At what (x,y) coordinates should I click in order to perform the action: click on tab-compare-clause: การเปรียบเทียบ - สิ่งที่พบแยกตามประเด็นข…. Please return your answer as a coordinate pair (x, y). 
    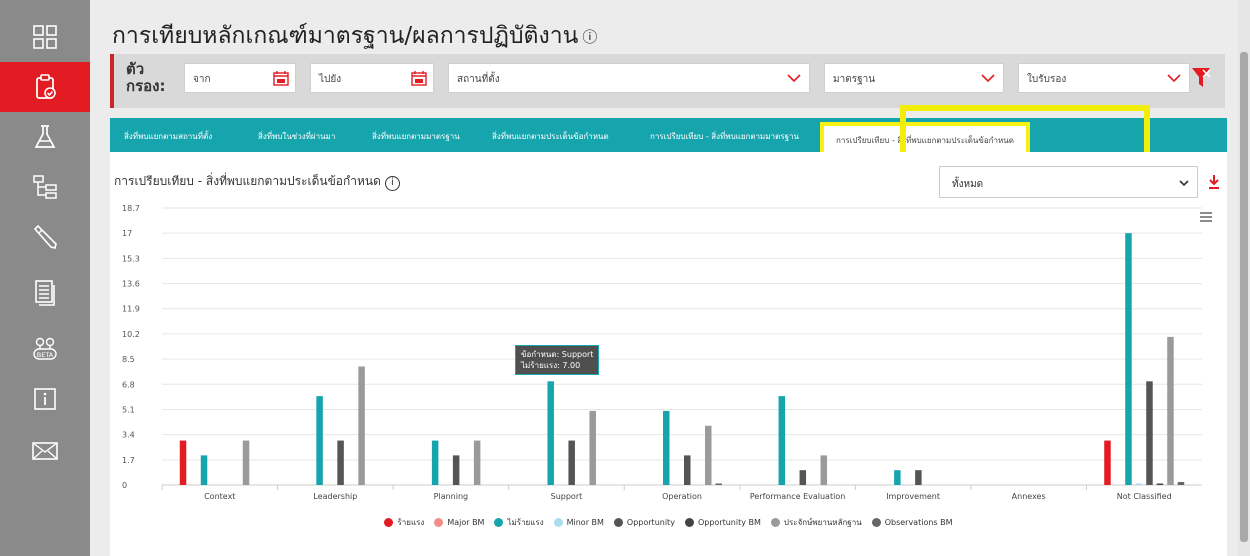
    Looking at the image, I should click on (925, 137).